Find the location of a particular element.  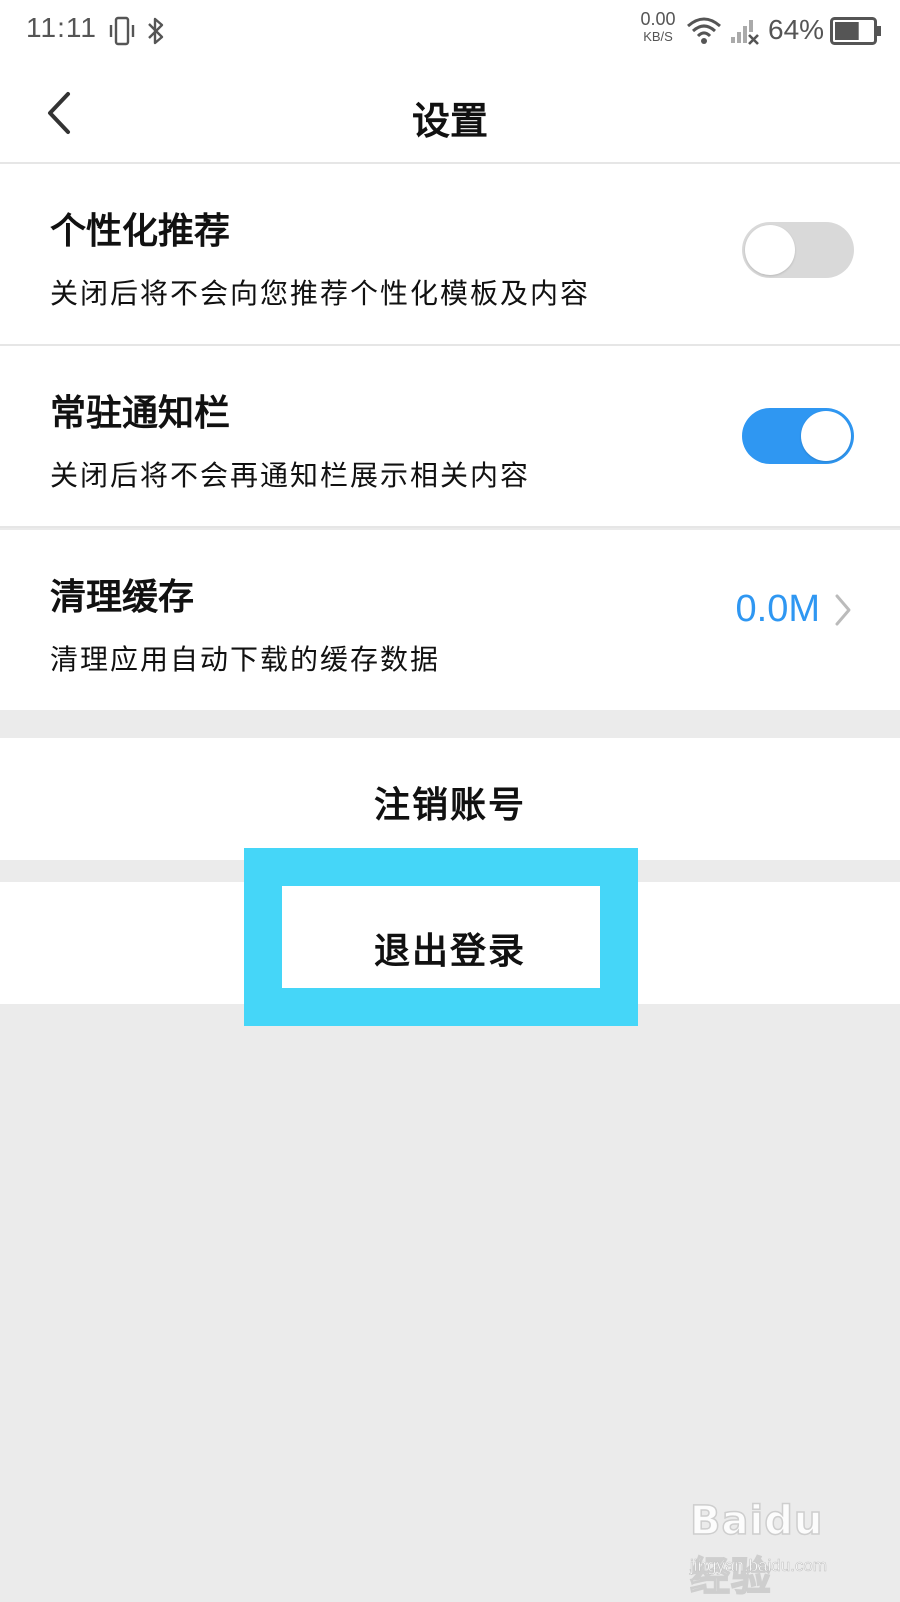

setting-row-clear-cache: 清理缓存 清理应用自动下载的缓存数据 0.0M is located at coordinates (450, 620).